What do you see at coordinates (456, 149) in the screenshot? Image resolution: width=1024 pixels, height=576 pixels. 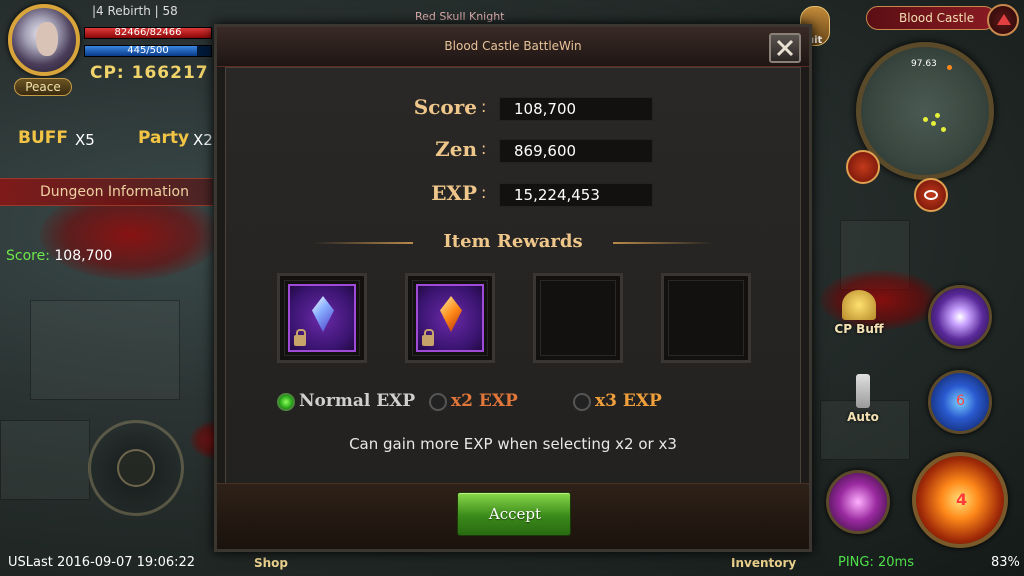 I see `stat-label: Zen` at bounding box center [456, 149].